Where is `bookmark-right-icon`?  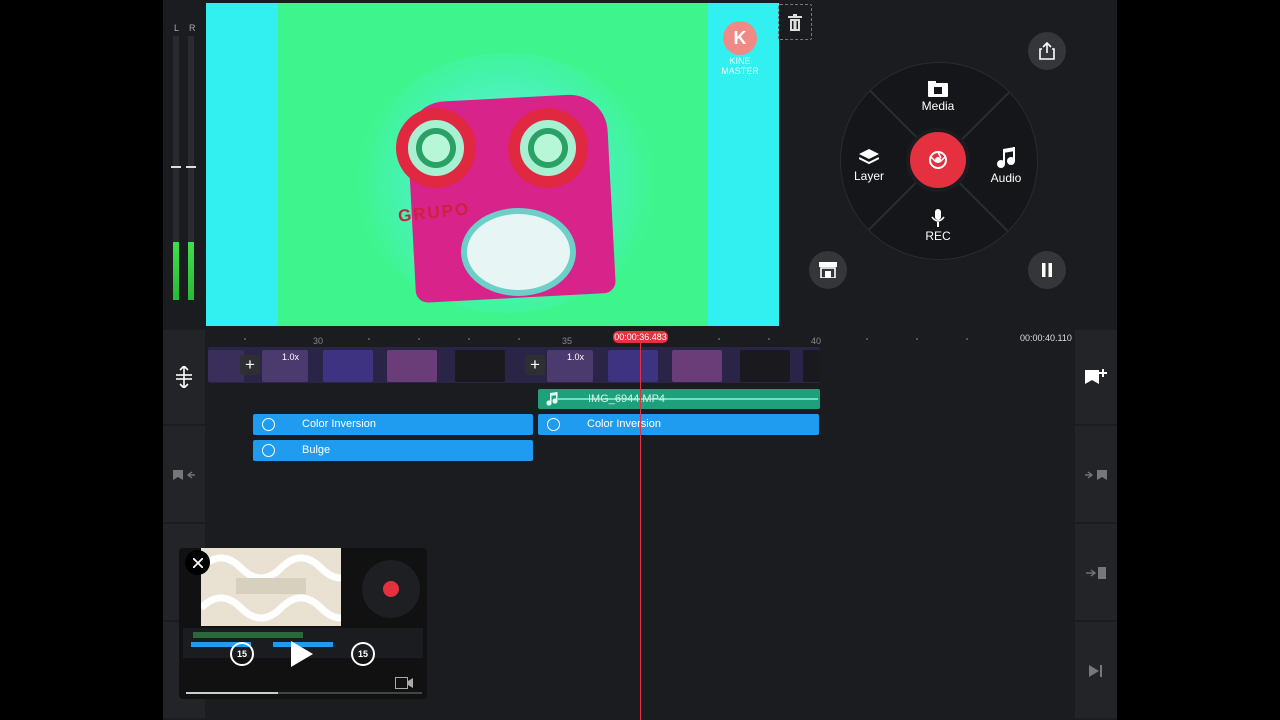
bookmark-right-icon is located at coordinates (1096, 475).